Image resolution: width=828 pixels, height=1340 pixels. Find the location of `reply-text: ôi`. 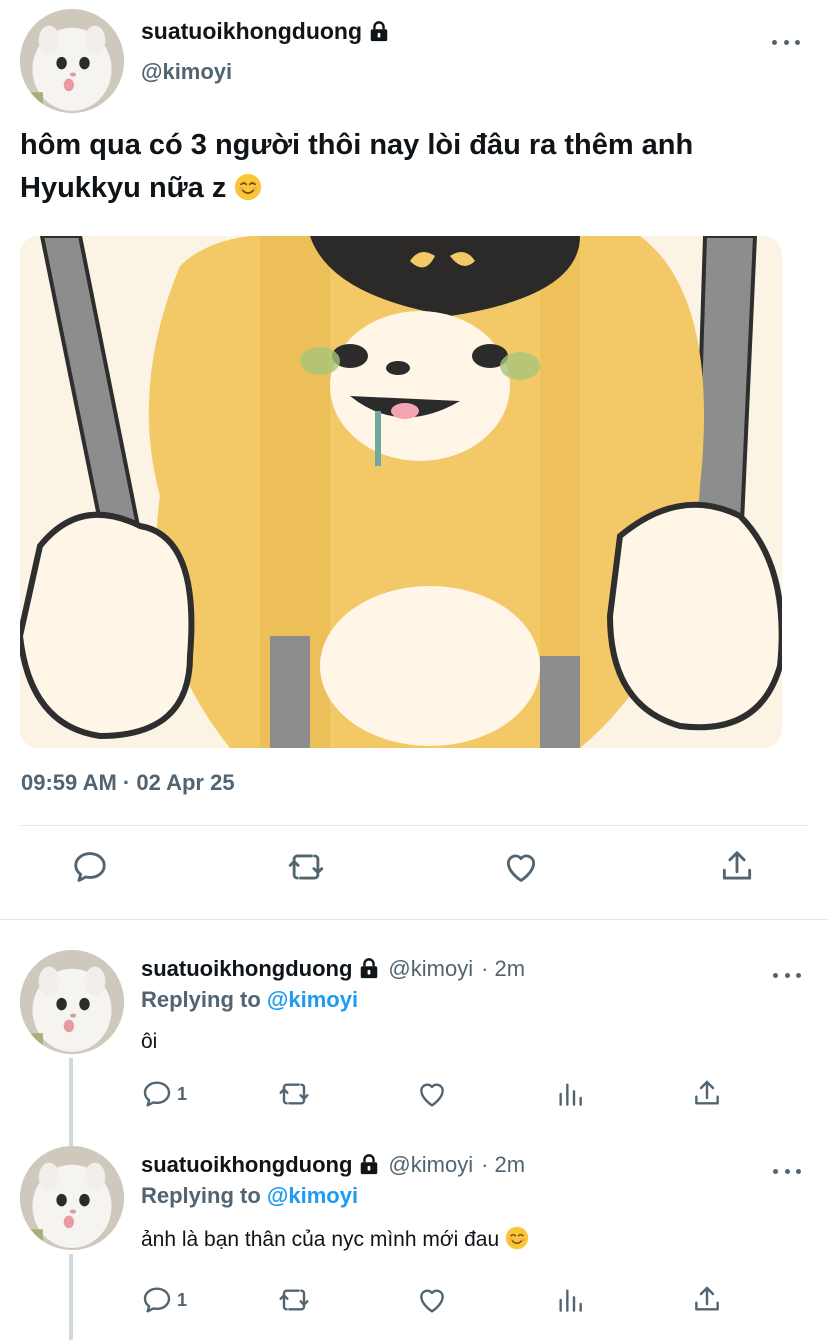

reply-text: ôi is located at coordinates (149, 1041).